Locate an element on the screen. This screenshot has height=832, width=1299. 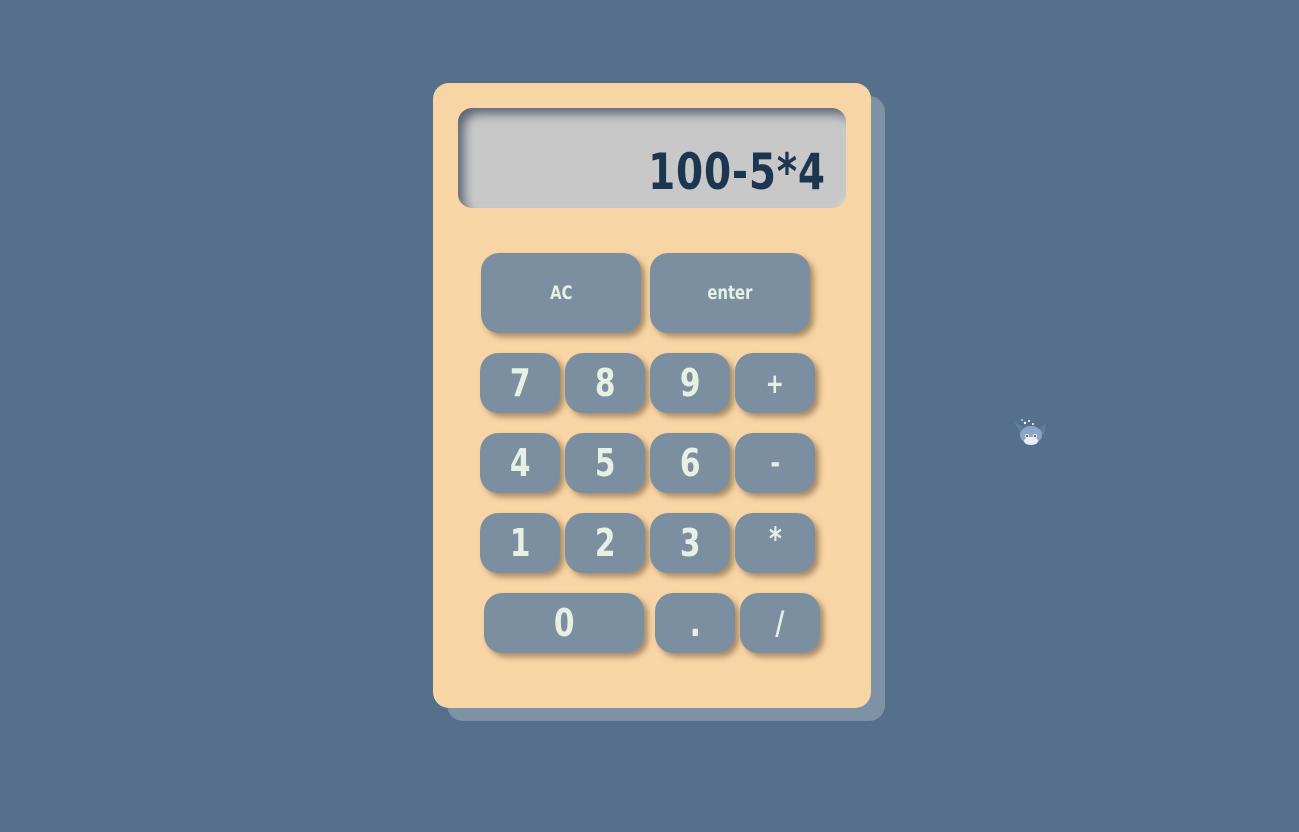
multiply-button: * is located at coordinates (775, 543).